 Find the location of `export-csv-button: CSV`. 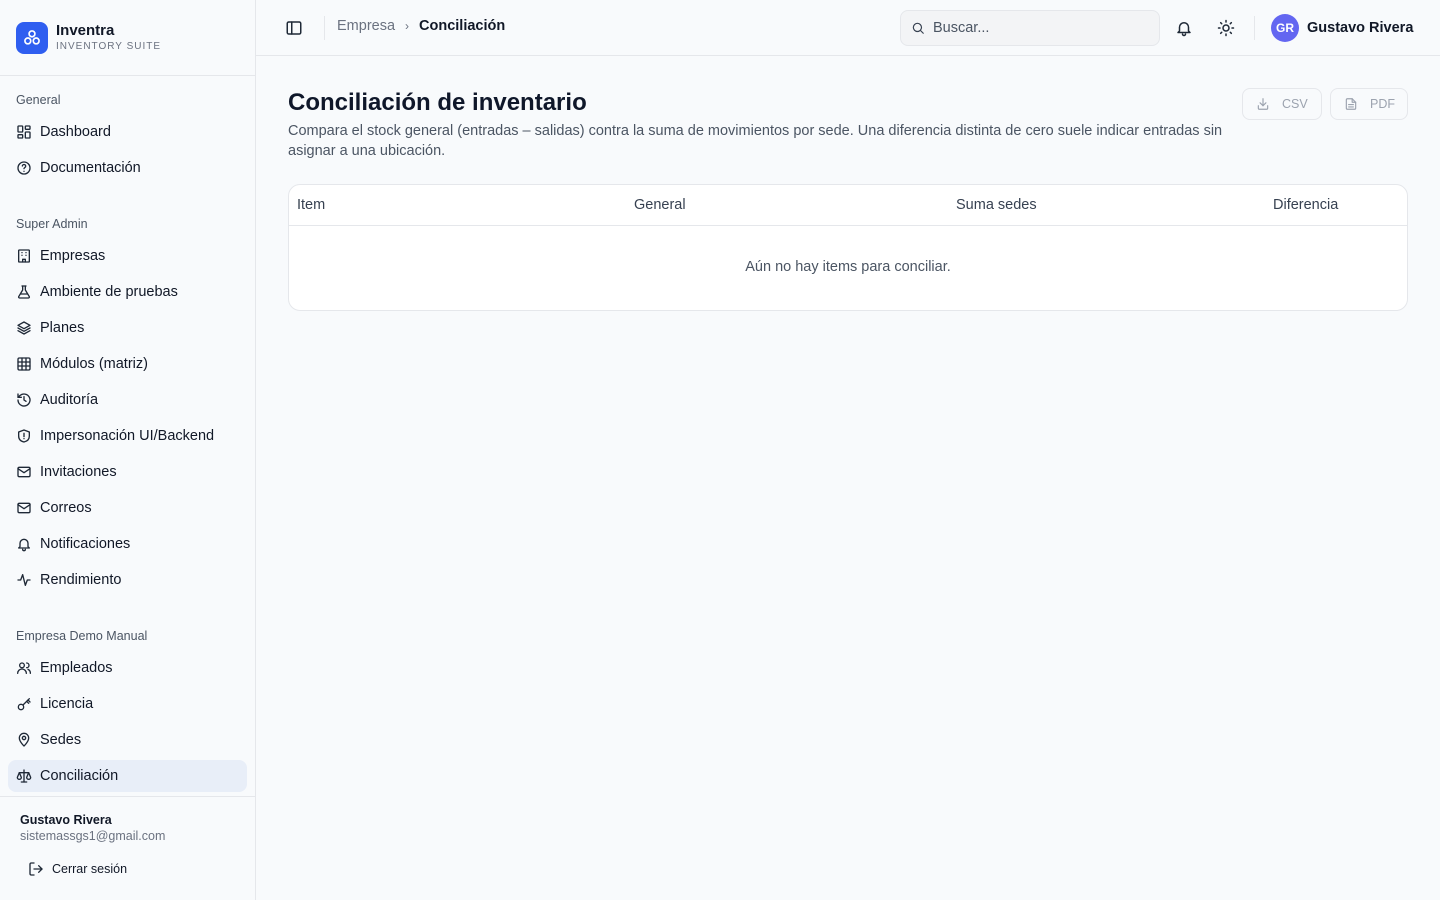

export-csv-button: CSV is located at coordinates (1282, 104).